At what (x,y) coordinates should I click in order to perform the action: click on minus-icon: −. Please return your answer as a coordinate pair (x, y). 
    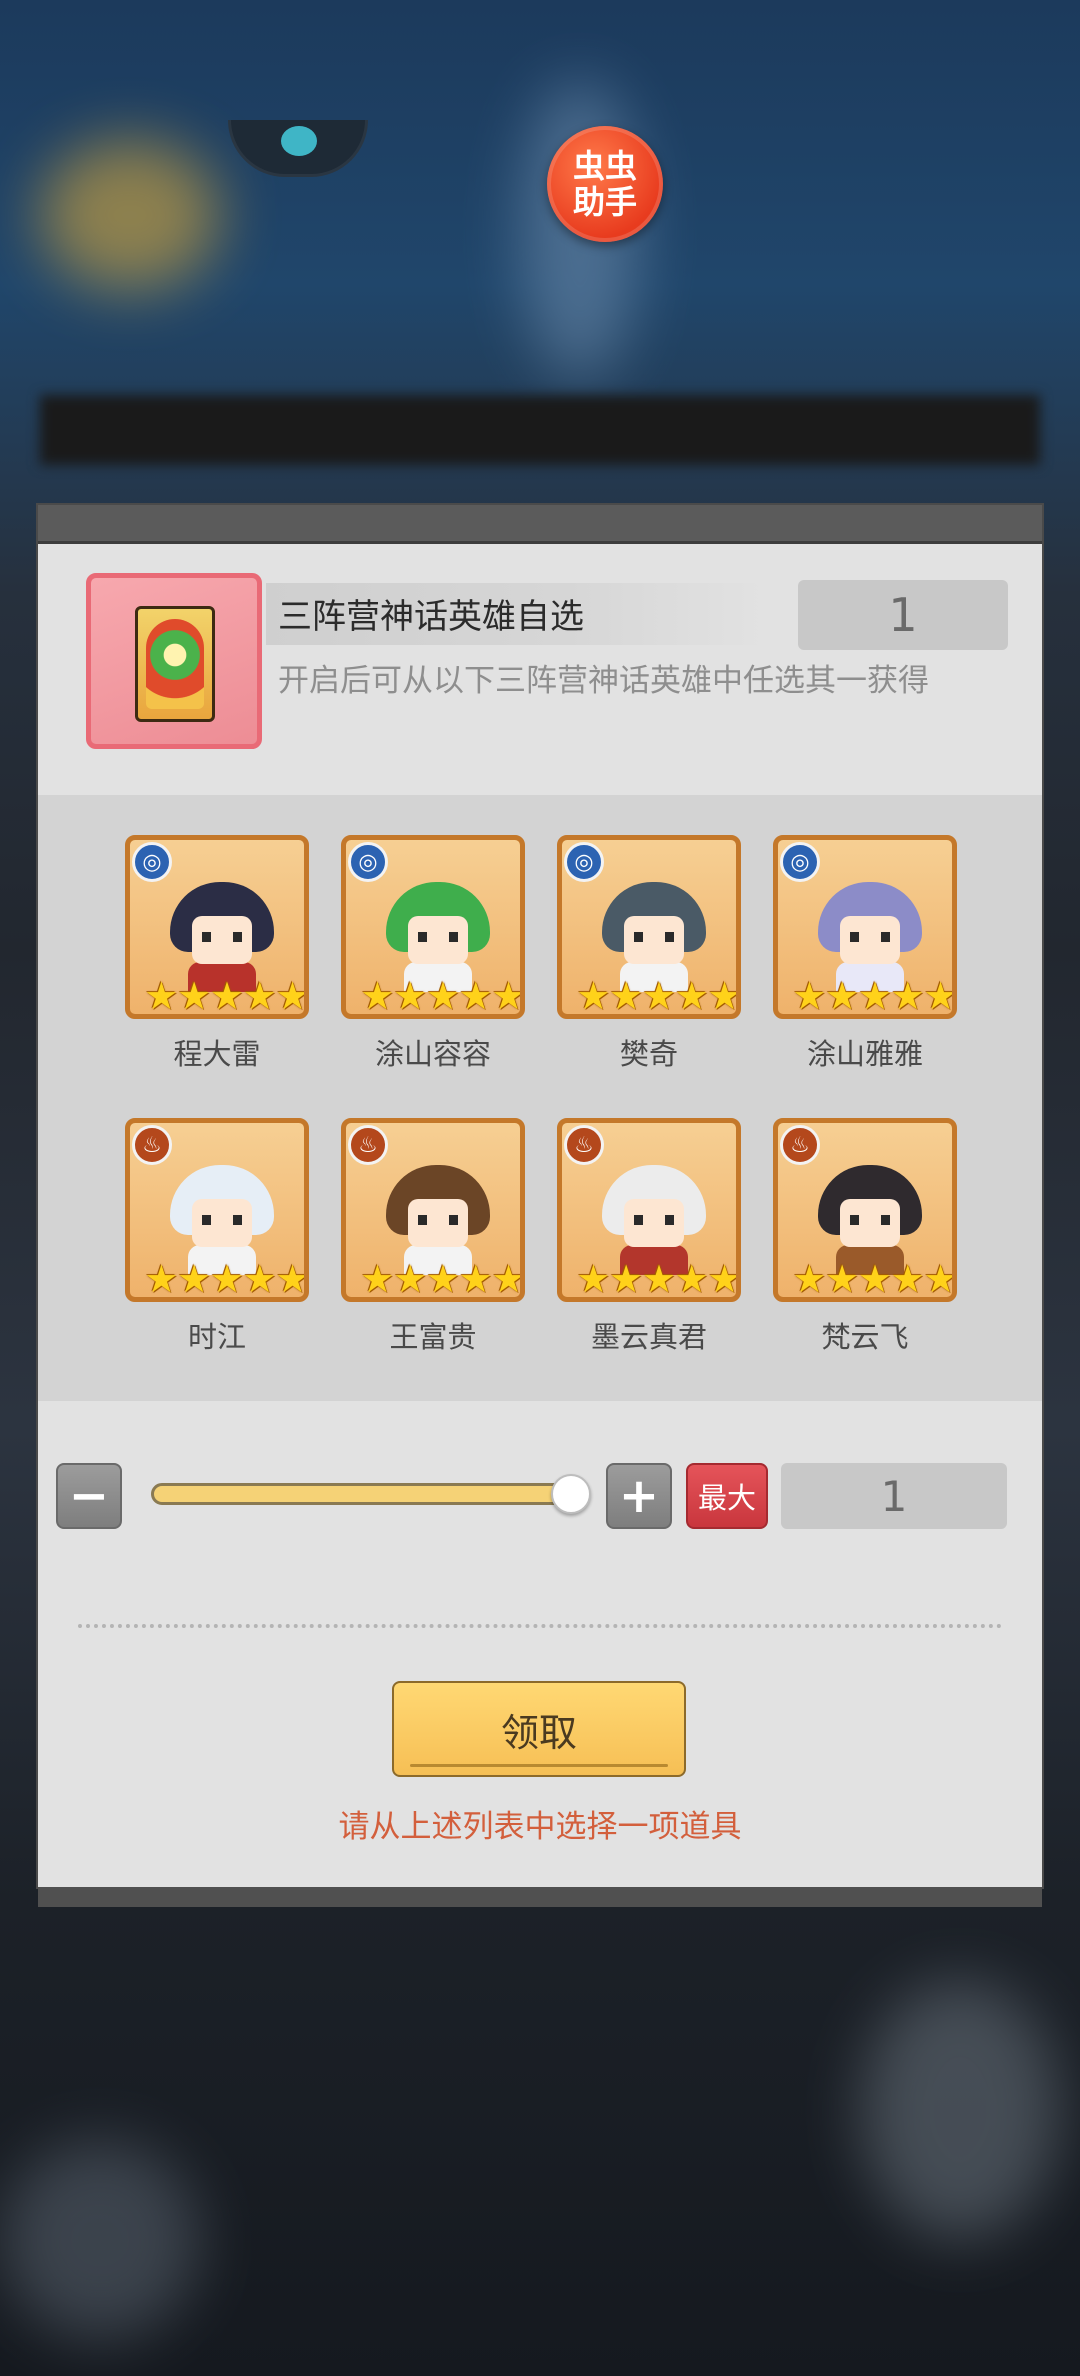
    Looking at the image, I should click on (89, 1496).